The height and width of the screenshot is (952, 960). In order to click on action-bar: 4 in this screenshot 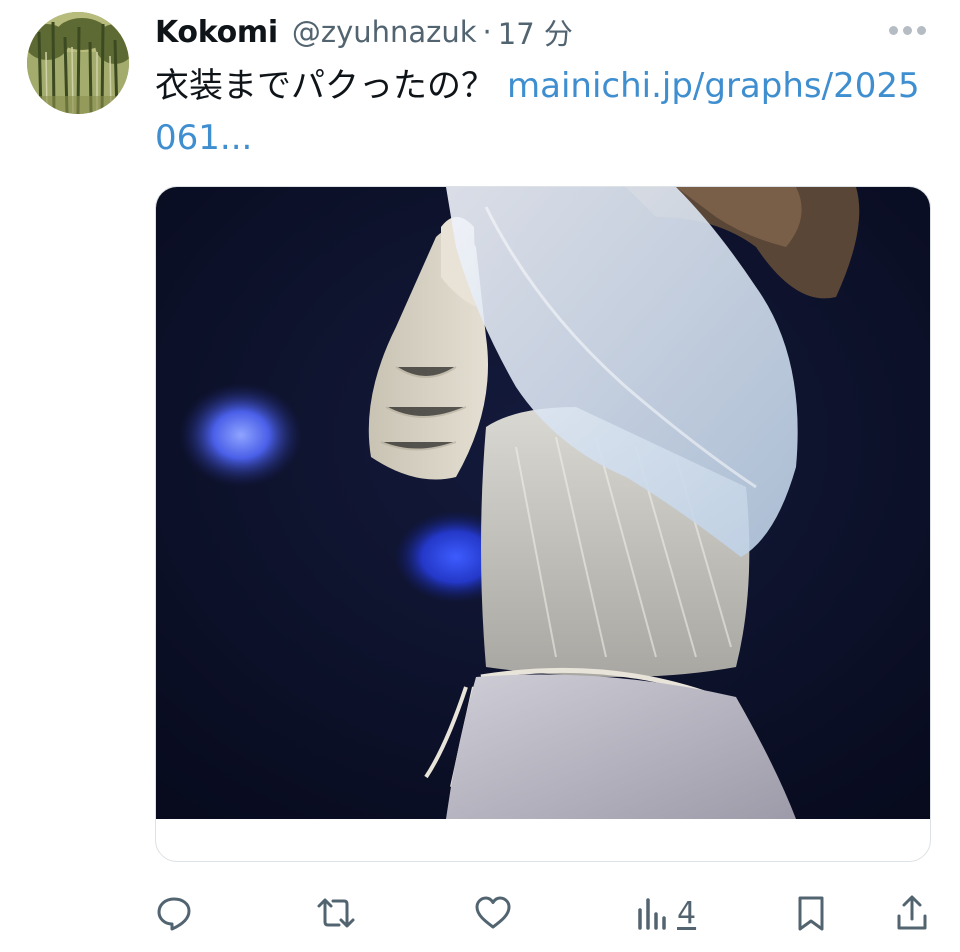, I will do `click(544, 913)`.